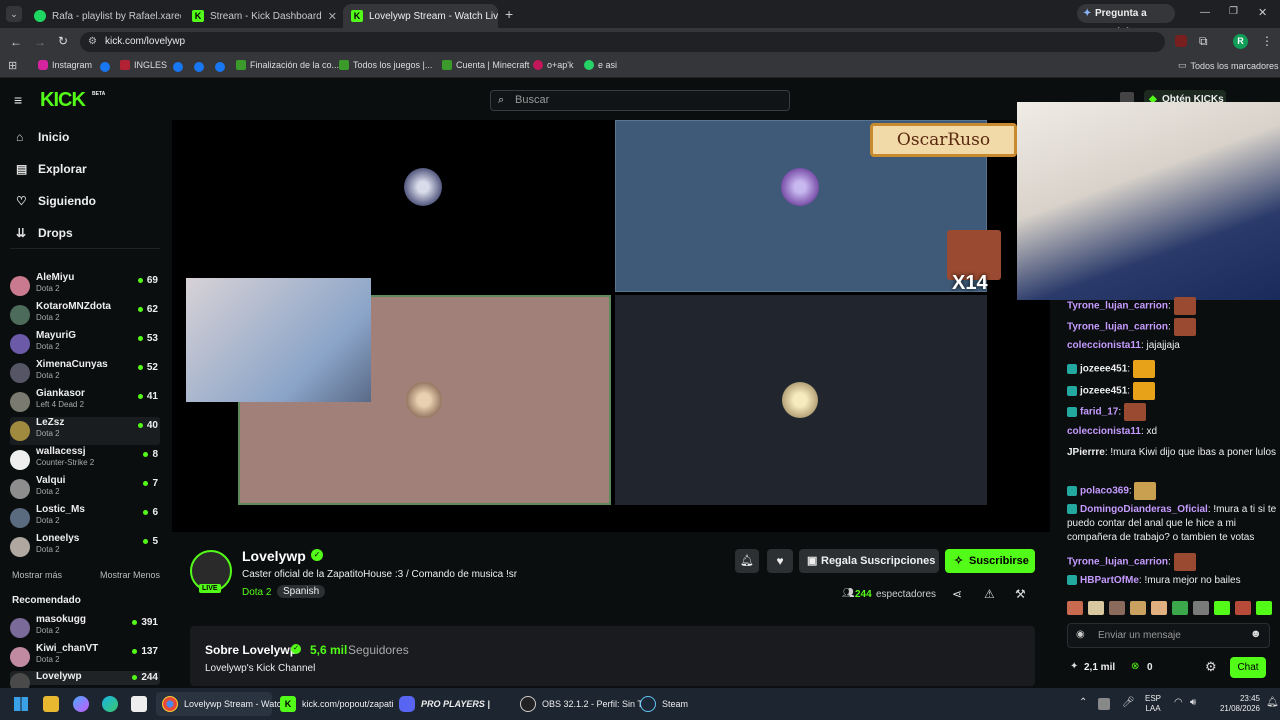 This screenshot has width=1280, height=720. Describe the element at coordinates (218, 704) in the screenshot. I see `taskbar-app-active: Lovelywp Stream - Watc` at that location.